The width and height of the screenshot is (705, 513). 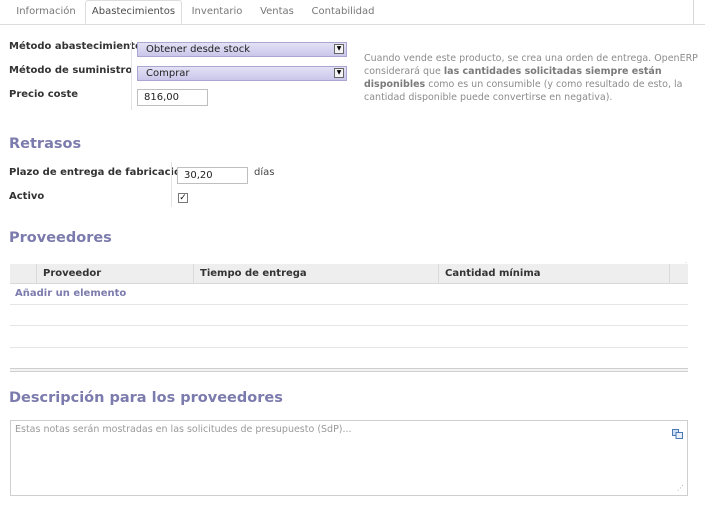 What do you see at coordinates (46, 12) in the screenshot?
I see `tab-informacion: Información` at bounding box center [46, 12].